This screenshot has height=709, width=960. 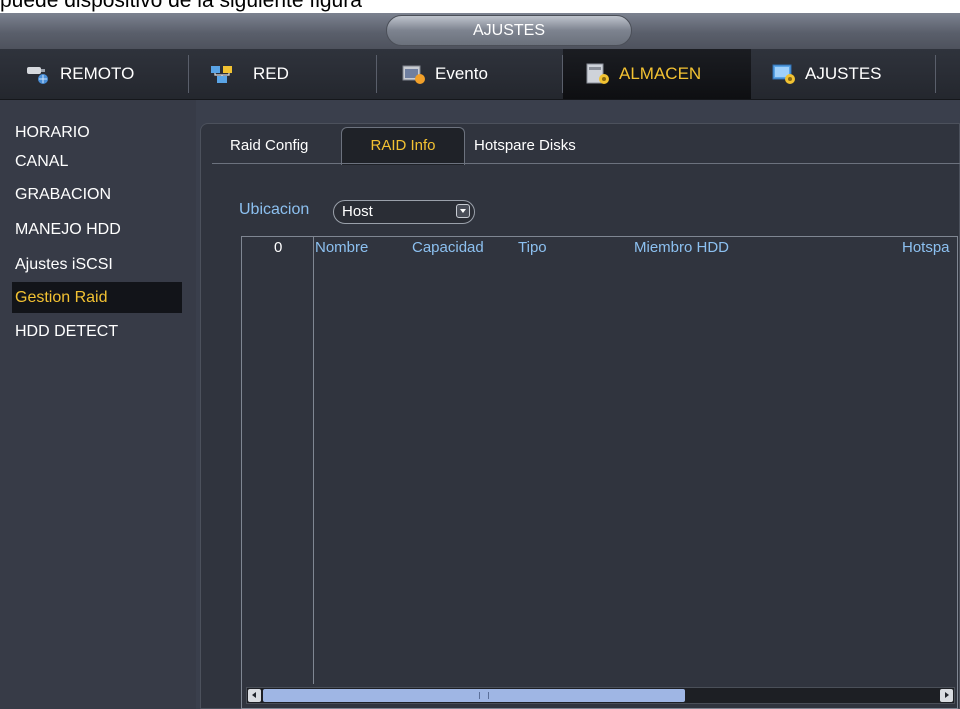 What do you see at coordinates (97, 161) in the screenshot?
I see `sidebar-item-canal: CANAL` at bounding box center [97, 161].